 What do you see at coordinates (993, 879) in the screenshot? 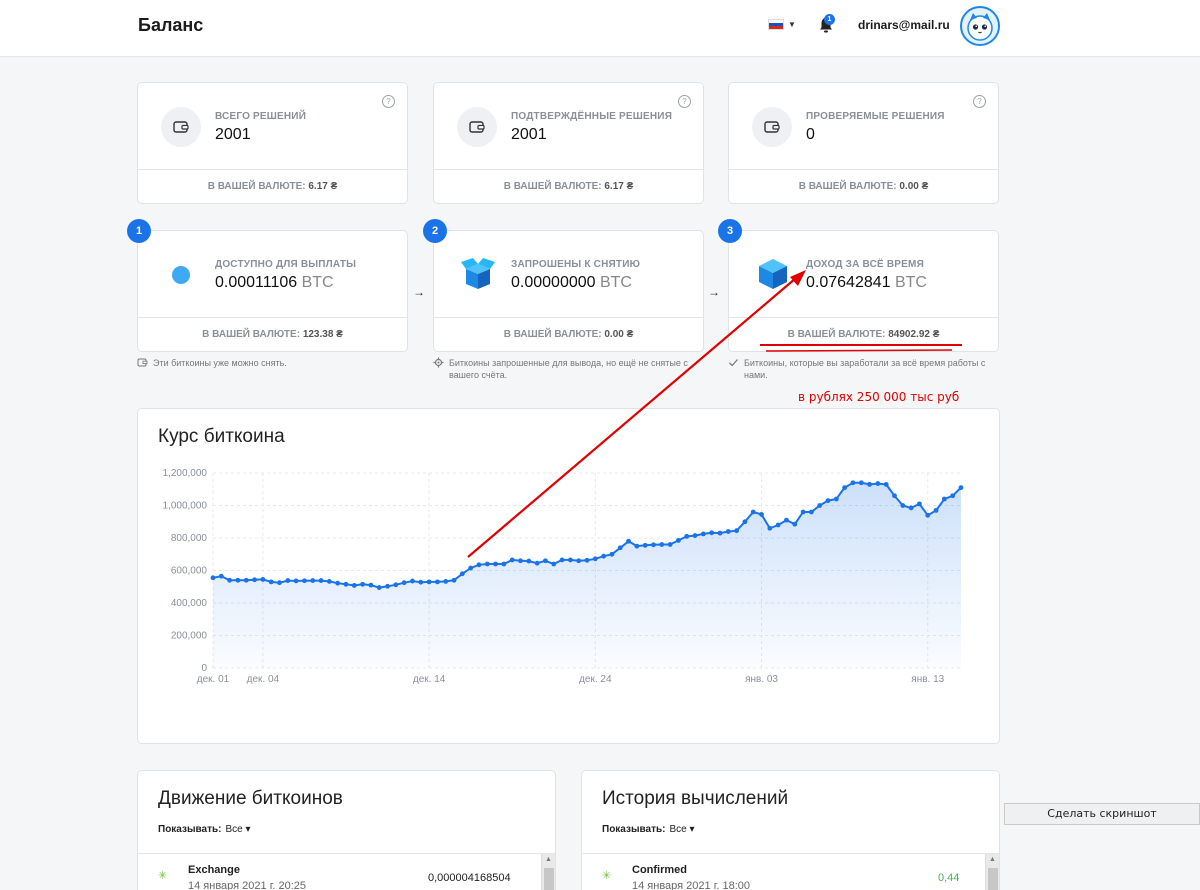
I see `scrollbar-thumb` at bounding box center [993, 879].